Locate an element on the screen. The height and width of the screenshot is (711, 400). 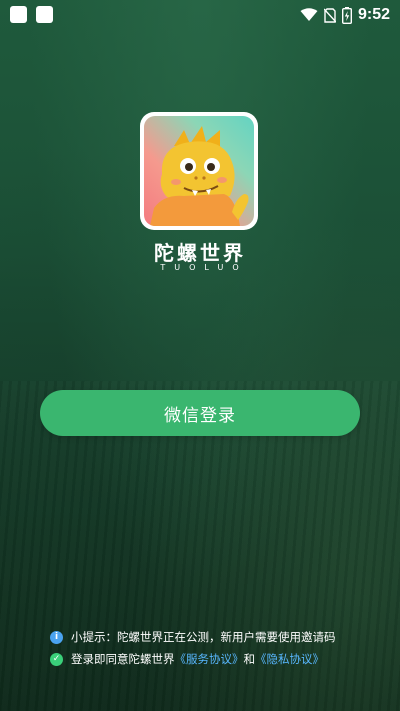
privacy-agreement-link: 《隐私协议》 is located at coordinates (289, 659).